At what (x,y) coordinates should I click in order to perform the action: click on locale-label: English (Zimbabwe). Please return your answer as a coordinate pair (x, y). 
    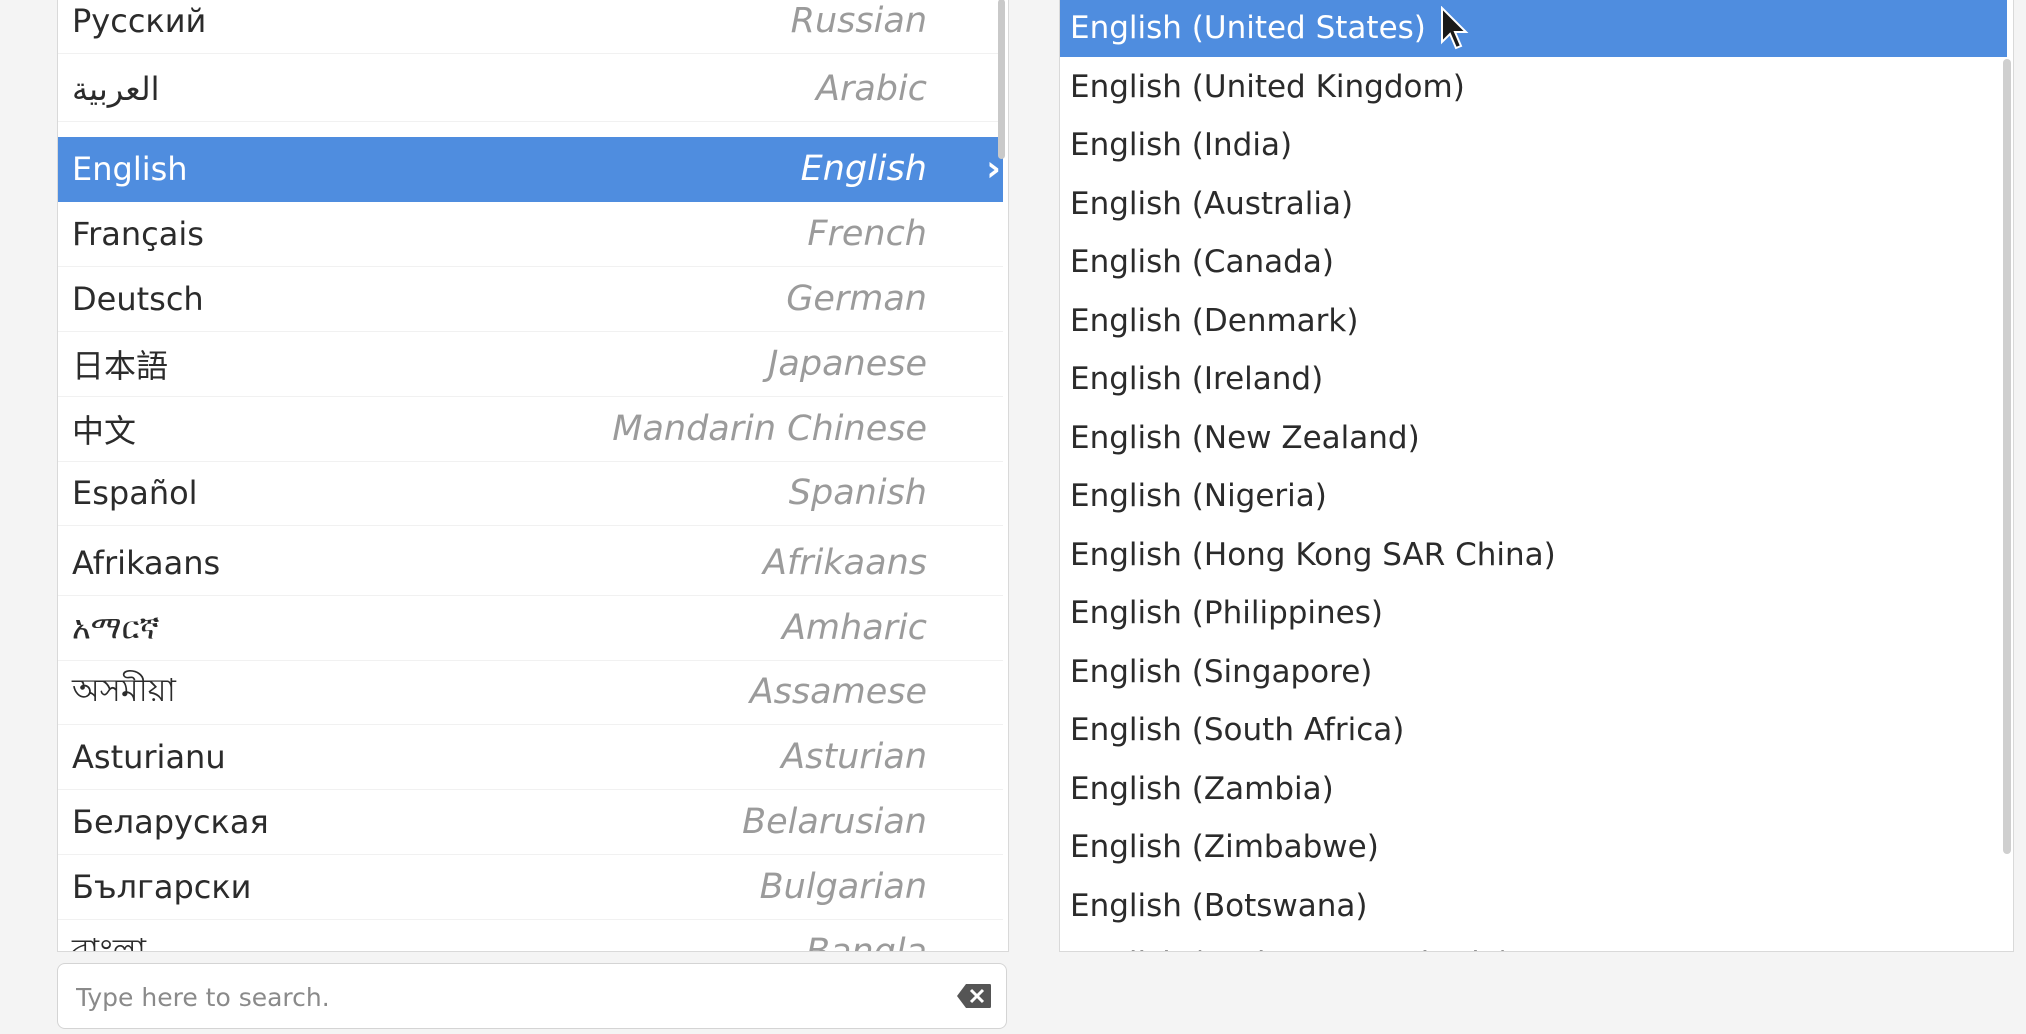
    Looking at the image, I should click on (1224, 847).